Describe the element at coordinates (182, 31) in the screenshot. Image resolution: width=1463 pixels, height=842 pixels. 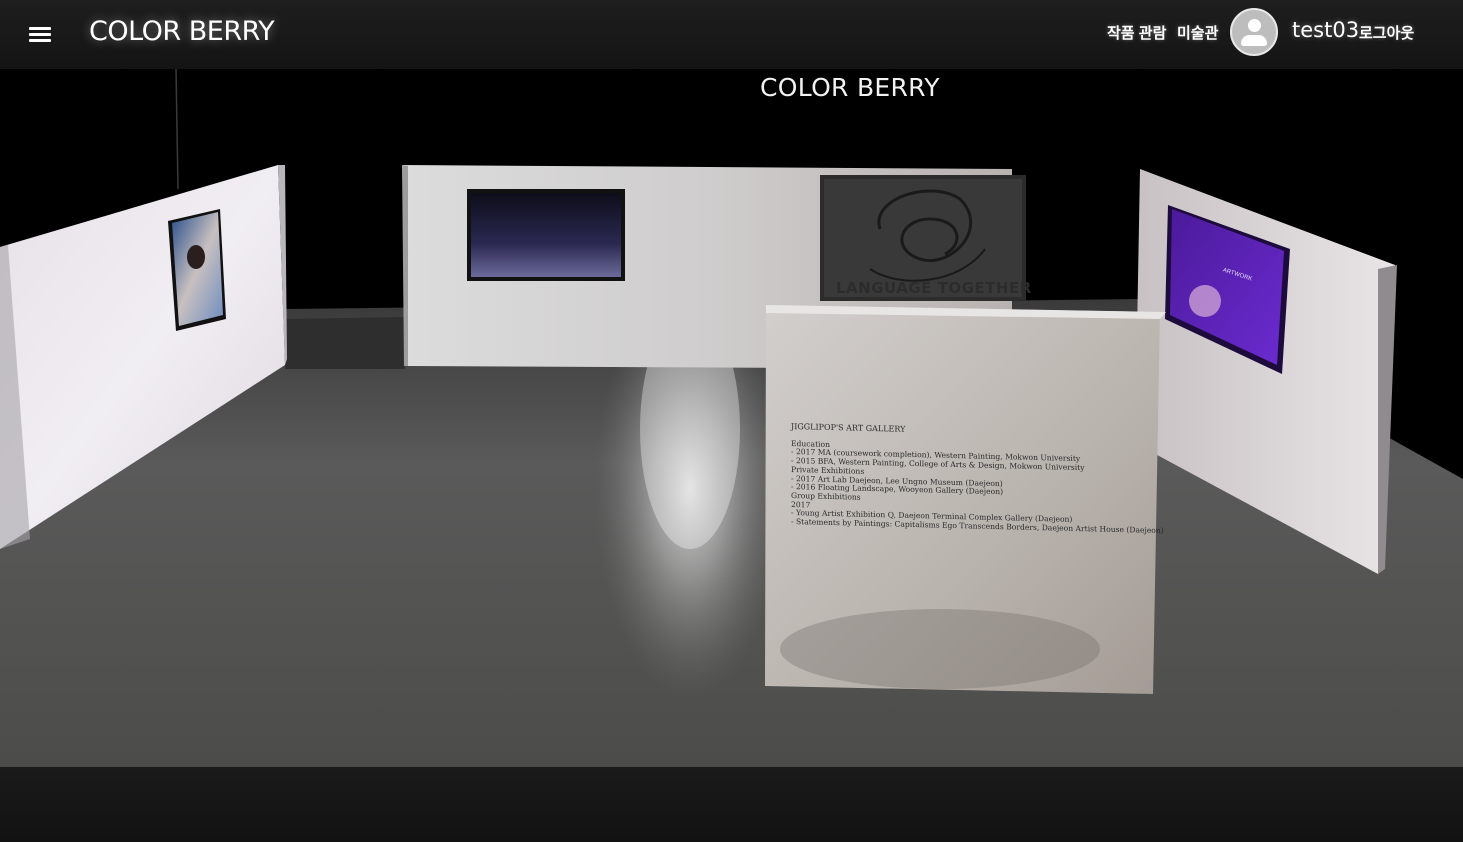
I see `brand-logo: COLOR BERRY` at that location.